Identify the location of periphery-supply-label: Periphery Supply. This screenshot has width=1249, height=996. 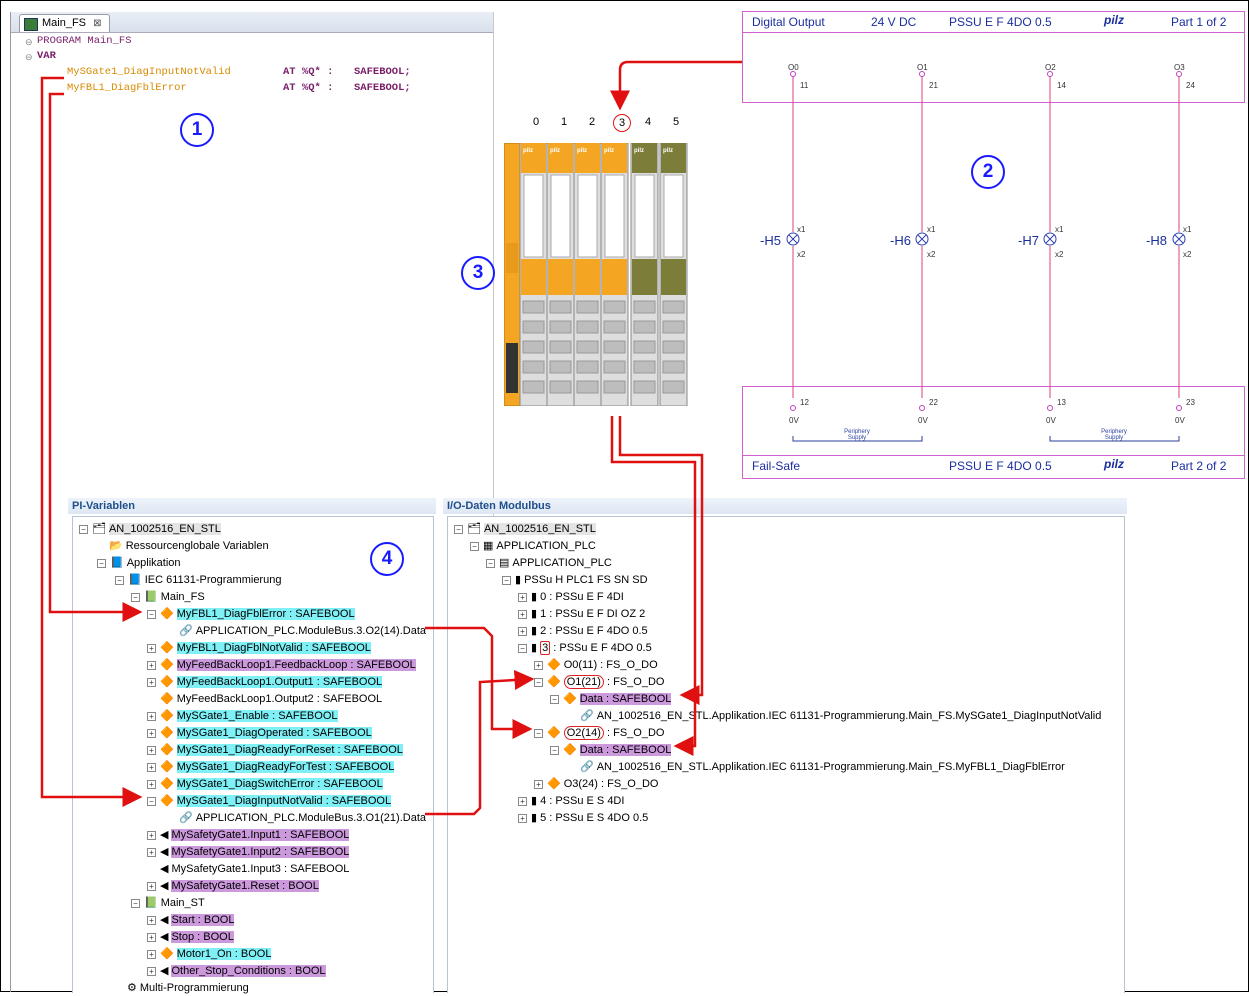
(1114, 435).